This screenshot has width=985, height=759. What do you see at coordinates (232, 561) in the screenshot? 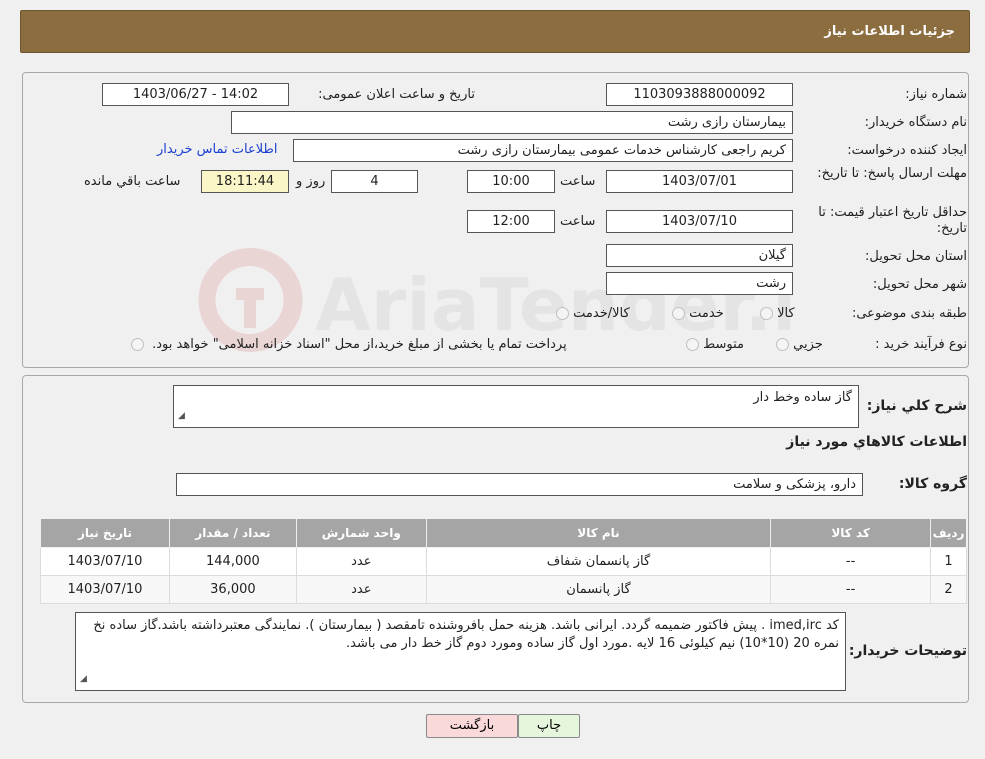
I see `cell-quantity: 144,000` at bounding box center [232, 561].